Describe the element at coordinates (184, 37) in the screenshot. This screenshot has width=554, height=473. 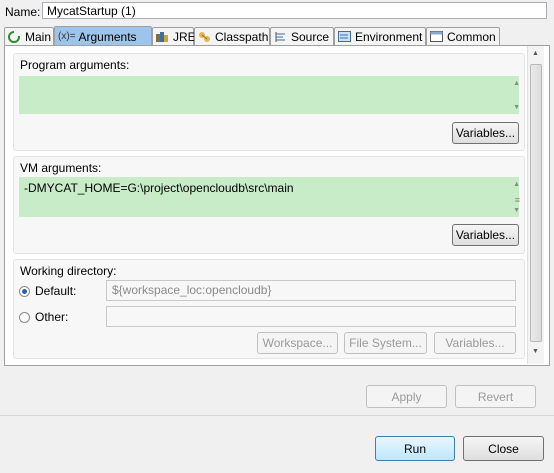
I see `tab-label: JRE` at that location.